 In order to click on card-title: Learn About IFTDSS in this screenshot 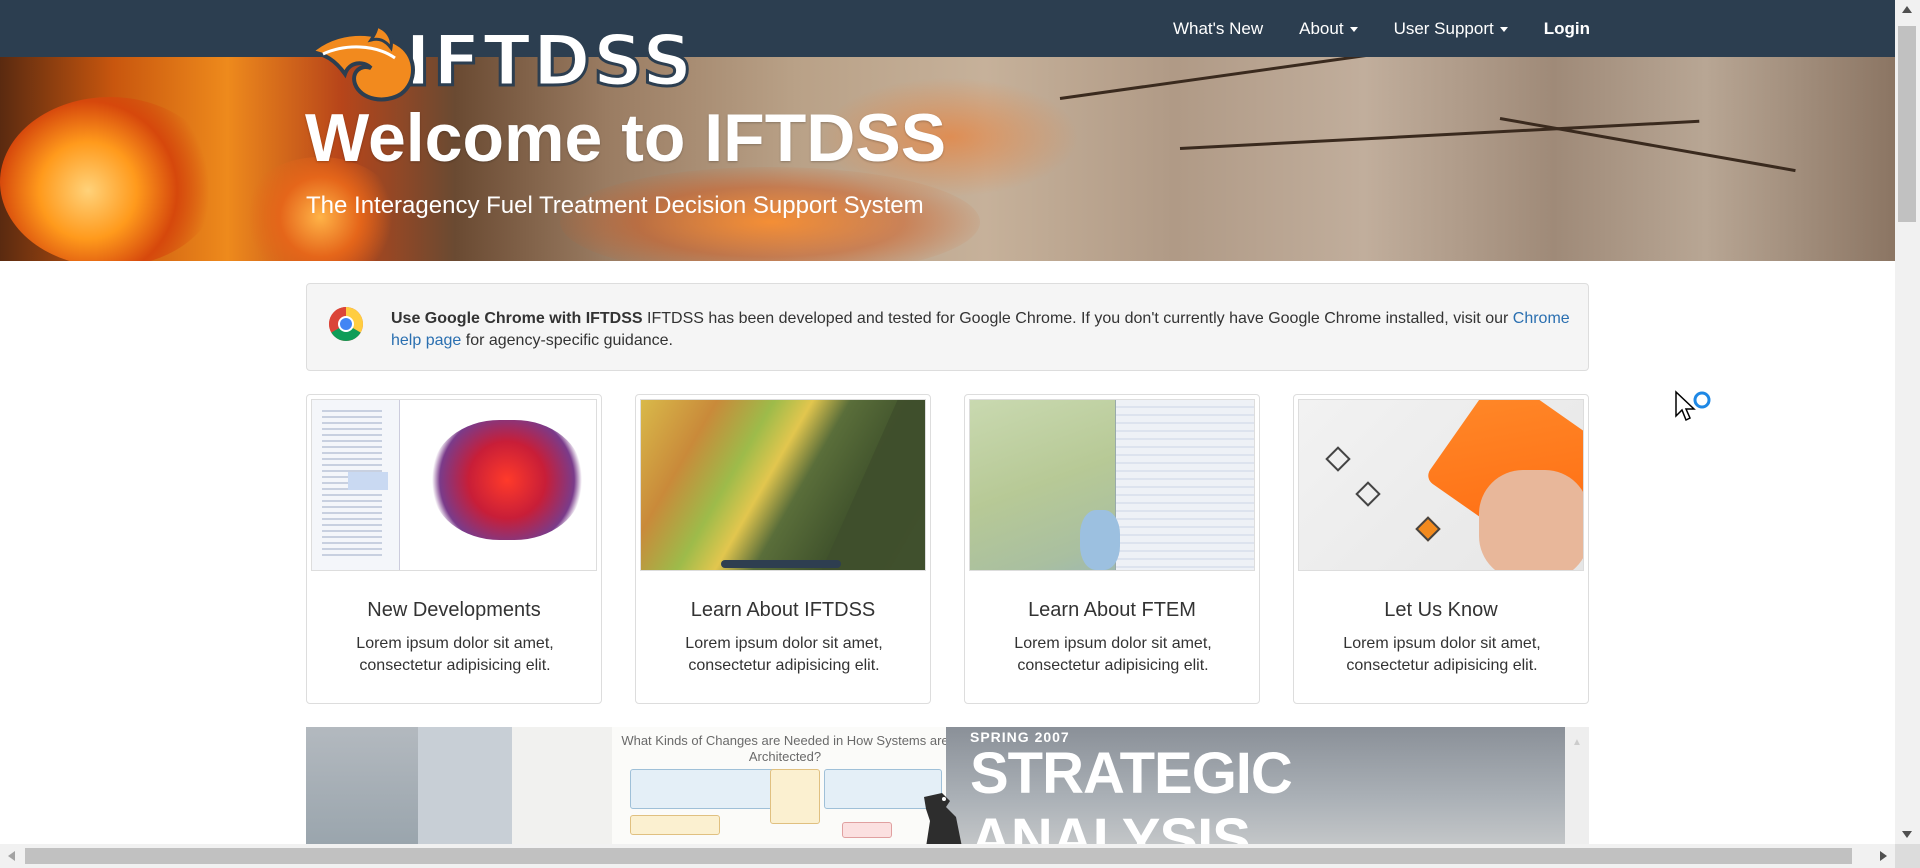, I will do `click(783, 610)`.